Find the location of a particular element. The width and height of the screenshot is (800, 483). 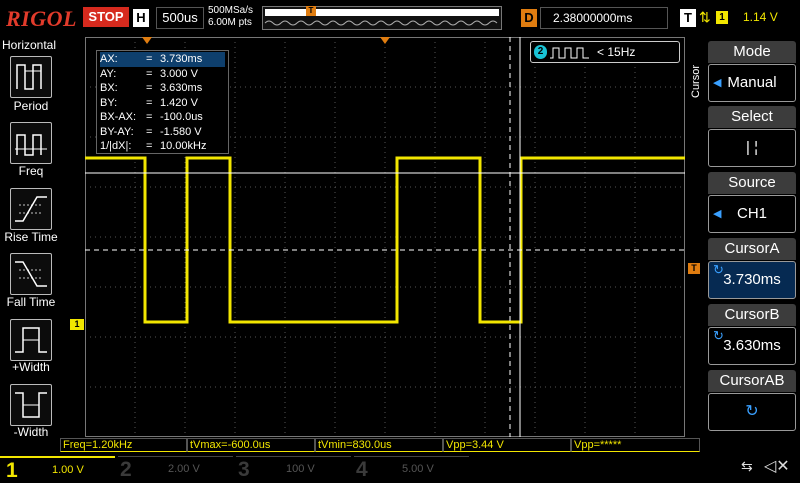

rise-time-button is located at coordinates (31, 209).